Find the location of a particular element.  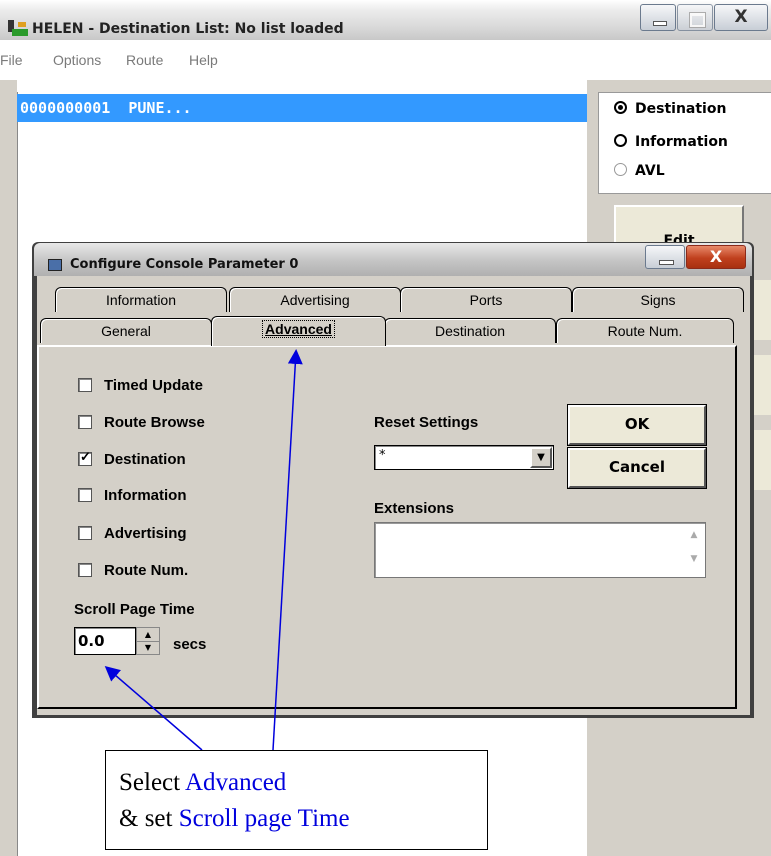

callout-line-2: & set Scroll page Time is located at coordinates (303, 819).